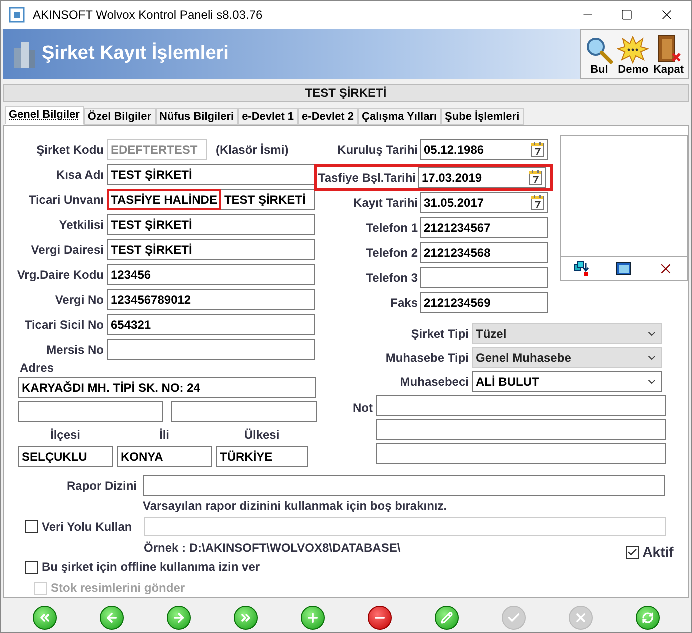 The width and height of the screenshot is (692, 633). What do you see at coordinates (157, 149) in the screenshot?
I see `text-field: EDEFTERTEST` at bounding box center [157, 149].